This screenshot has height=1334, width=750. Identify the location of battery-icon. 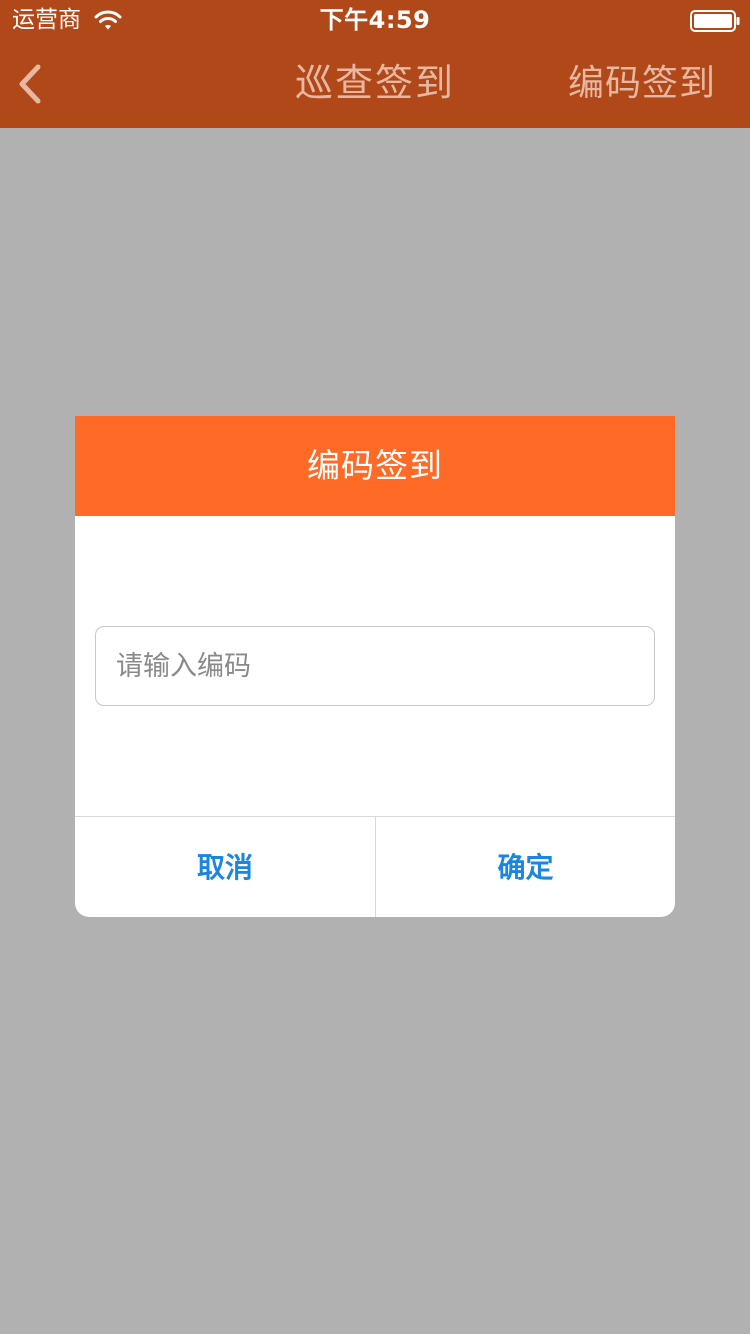
(715, 21).